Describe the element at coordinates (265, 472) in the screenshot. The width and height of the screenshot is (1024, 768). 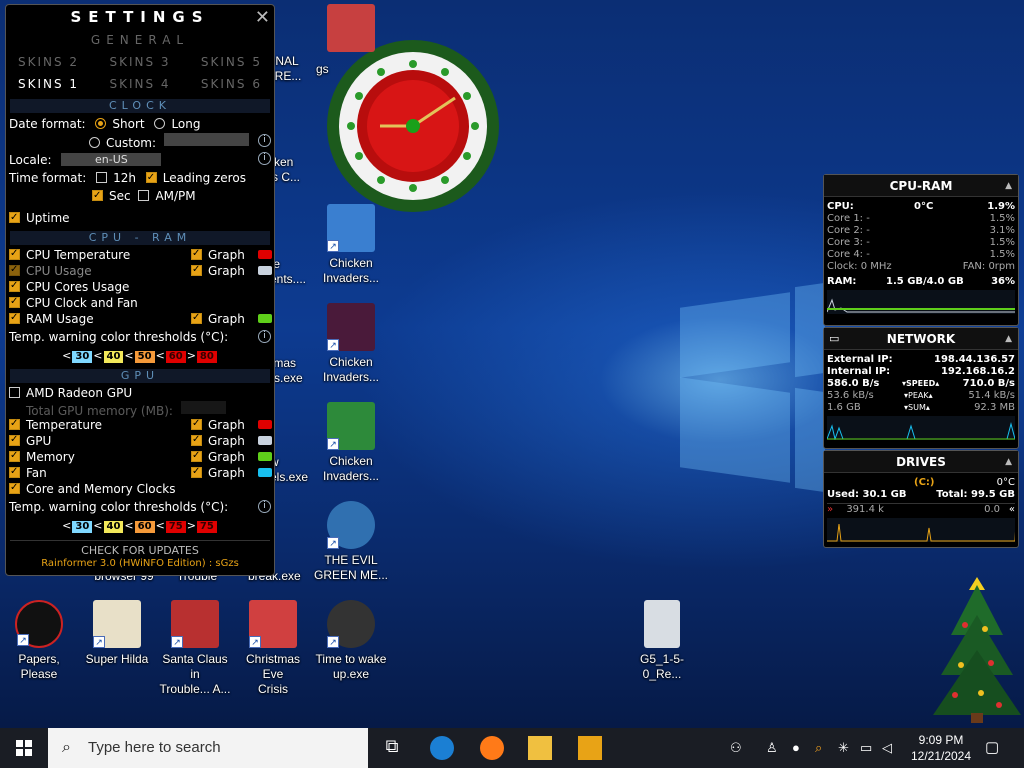
I see `gpu-fan-color-swatch` at that location.